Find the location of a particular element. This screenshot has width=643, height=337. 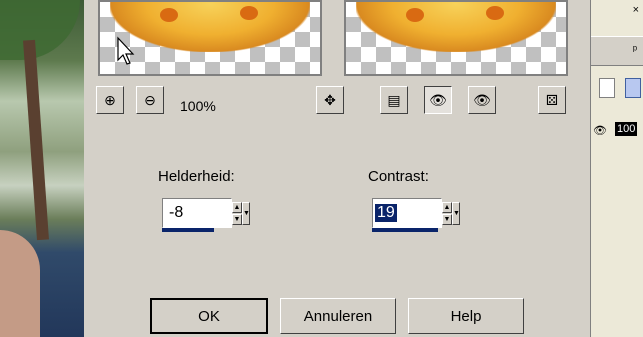

brightness-value: -8 is located at coordinates (176, 212).